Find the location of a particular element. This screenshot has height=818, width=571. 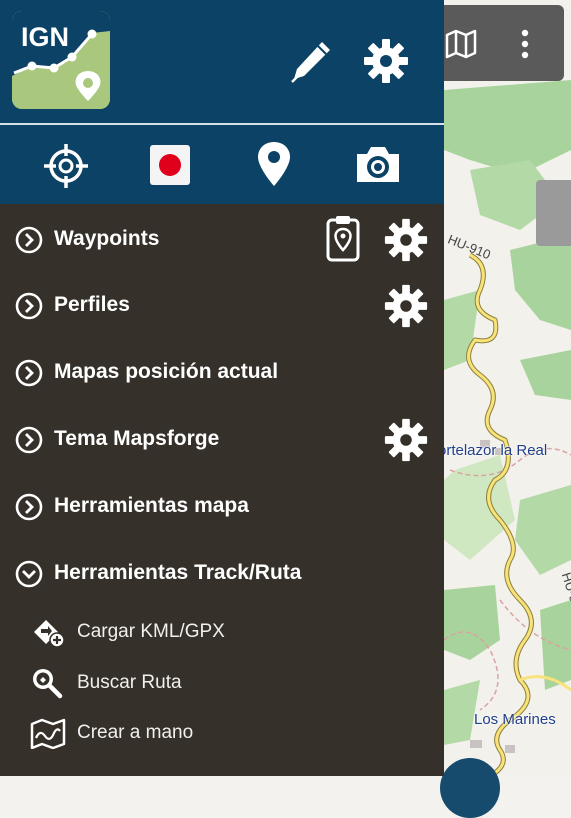

track-tool-cargar-kml-gpx: Cargar KML/GPX is located at coordinates (222, 632).